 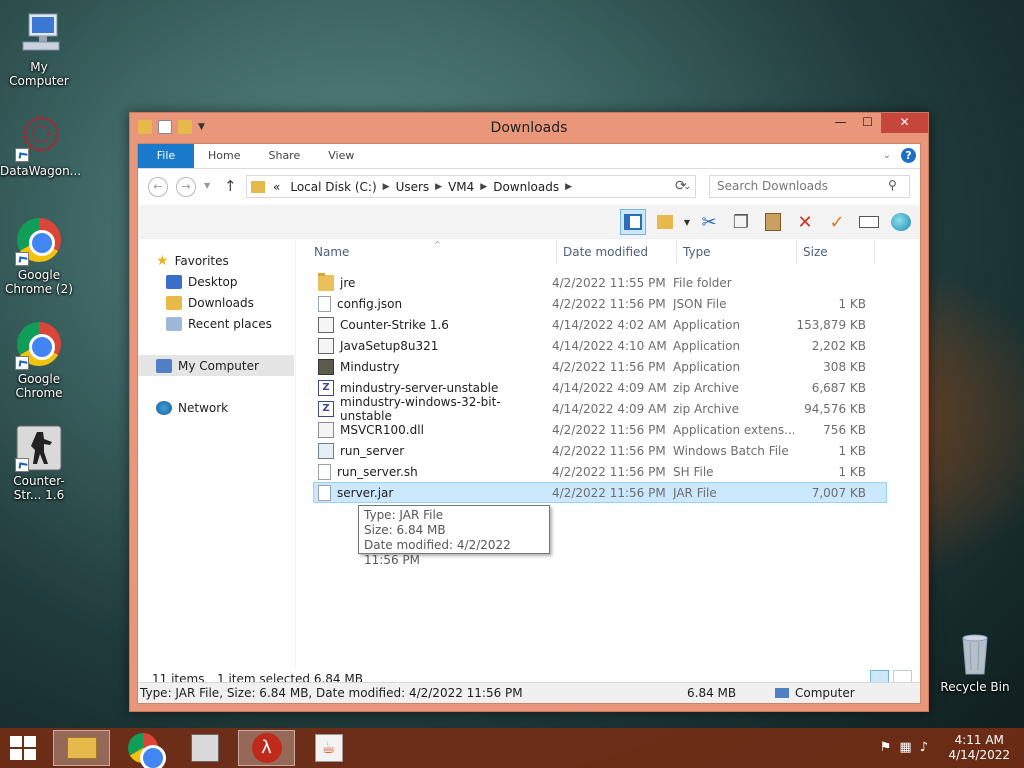 I want to click on taskbar-google-chrome, so click(x=142, y=749).